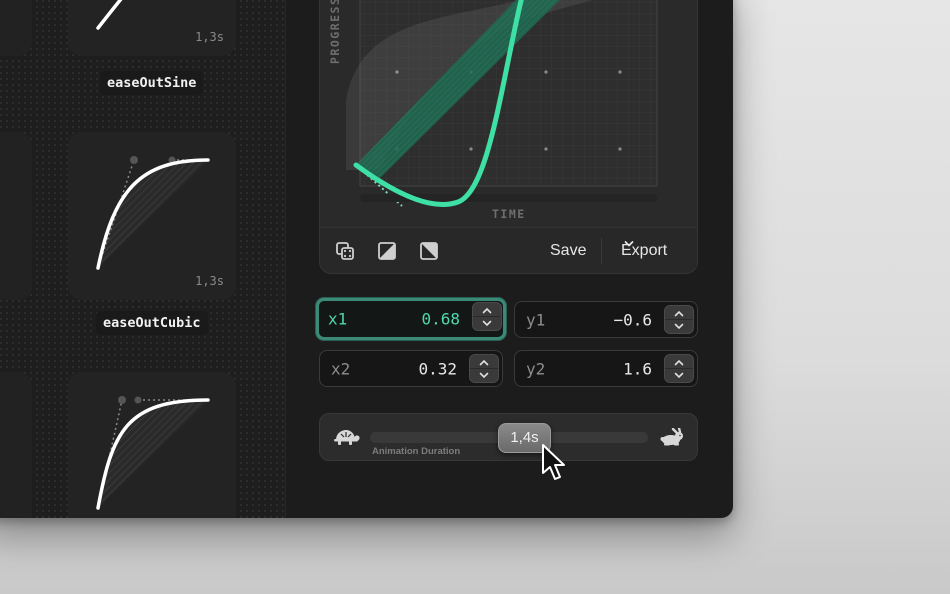 The width and height of the screenshot is (950, 594). What do you see at coordinates (335, 32) in the screenshot?
I see `y-axis-label: PROGRESSION` at bounding box center [335, 32].